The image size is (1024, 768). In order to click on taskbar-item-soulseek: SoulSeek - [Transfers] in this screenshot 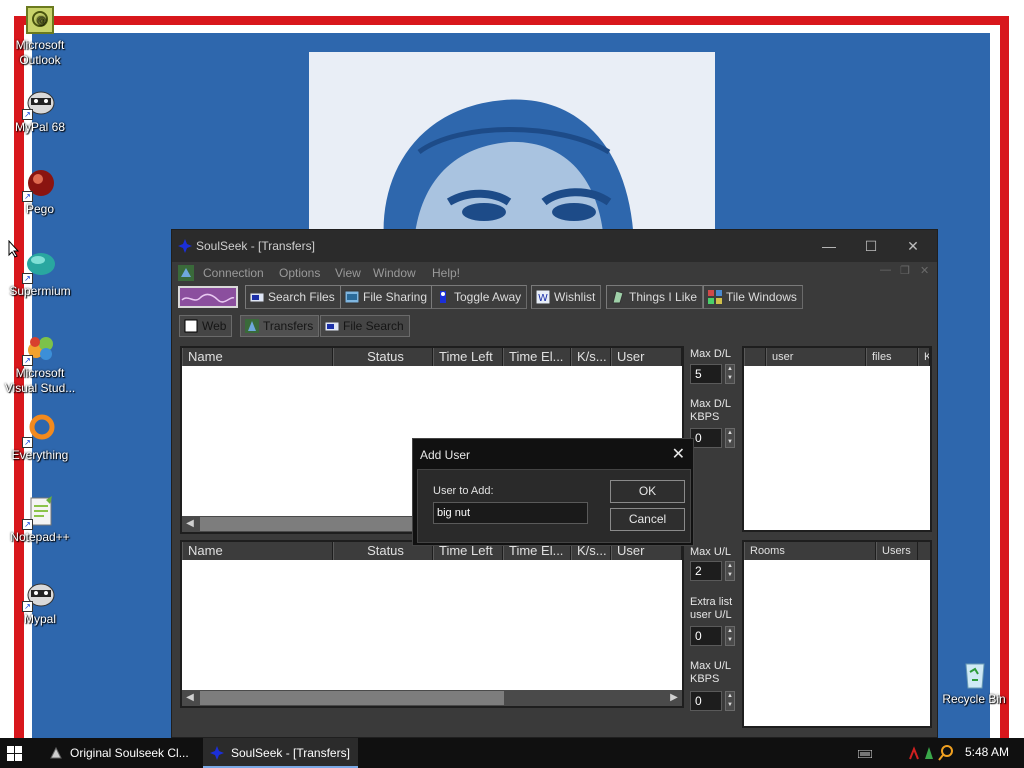, I will do `click(280, 753)`.